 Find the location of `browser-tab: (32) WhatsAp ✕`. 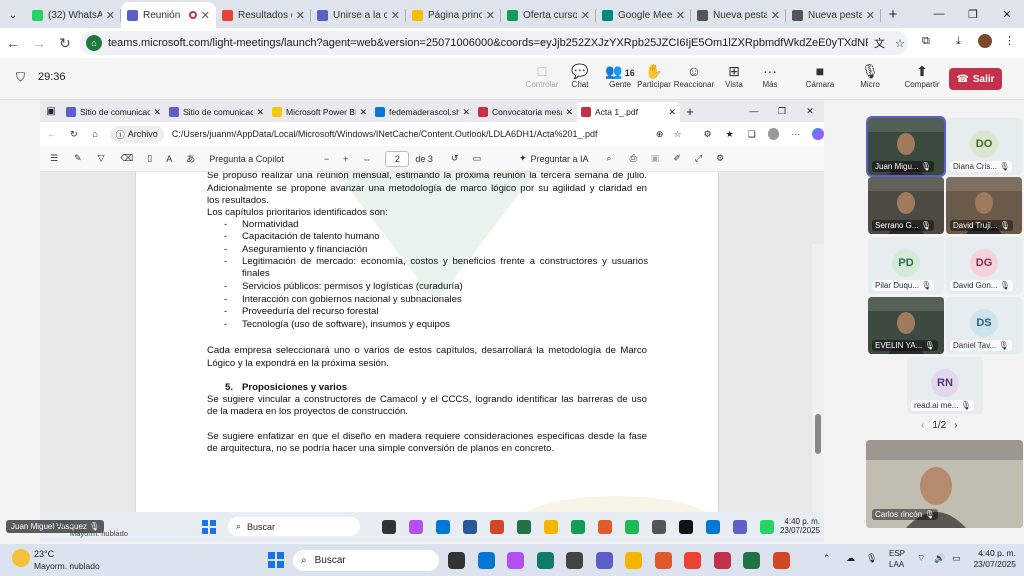

browser-tab: (32) WhatsAp ✕ is located at coordinates (73, 15).